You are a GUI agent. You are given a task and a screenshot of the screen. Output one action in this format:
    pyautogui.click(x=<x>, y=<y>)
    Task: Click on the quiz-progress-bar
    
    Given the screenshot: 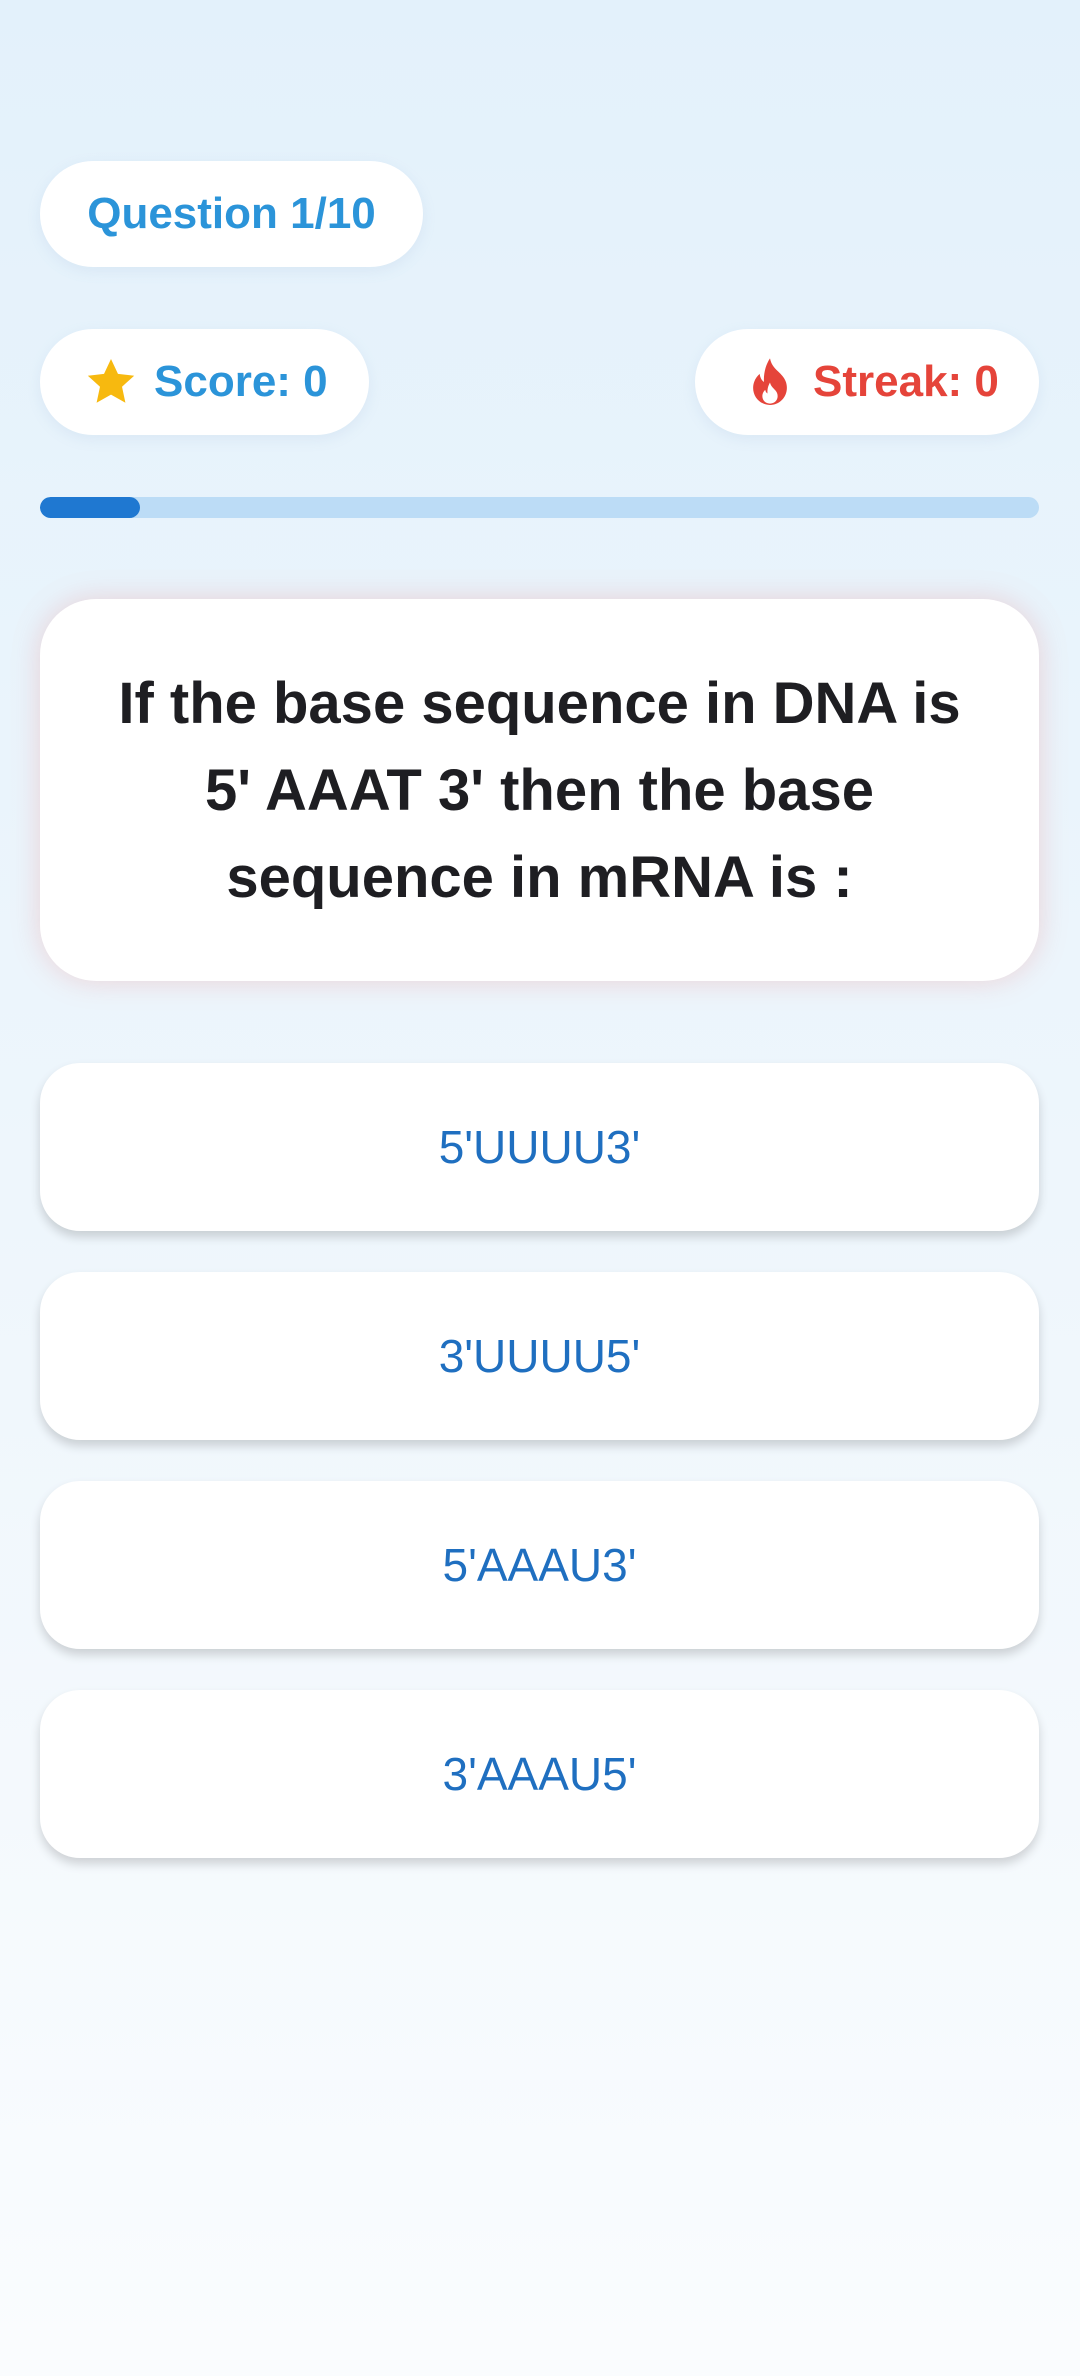 What is the action you would take?
    pyautogui.click(x=539, y=507)
    